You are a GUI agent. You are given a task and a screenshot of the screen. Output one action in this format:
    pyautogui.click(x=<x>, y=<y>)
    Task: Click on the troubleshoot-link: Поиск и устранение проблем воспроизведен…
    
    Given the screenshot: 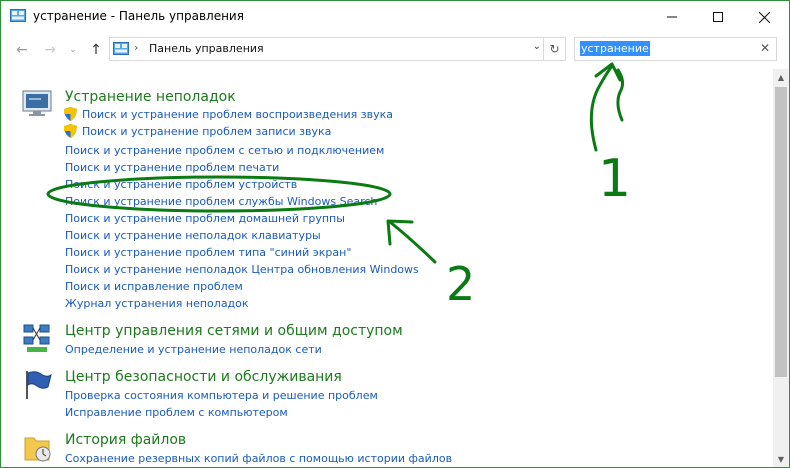 What is the action you would take?
    pyautogui.click(x=237, y=115)
    